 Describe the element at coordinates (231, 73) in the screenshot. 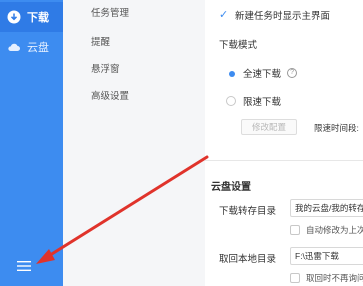

I see `radio-selected-icon` at that location.